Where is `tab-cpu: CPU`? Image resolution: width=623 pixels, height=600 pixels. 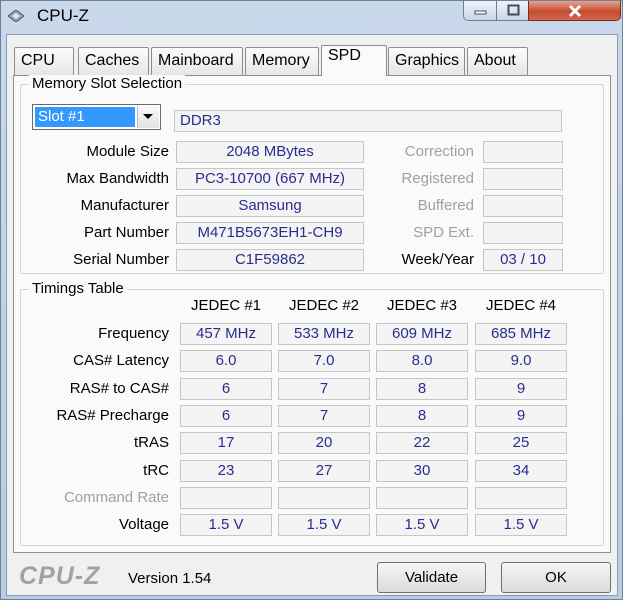
tab-cpu: CPU is located at coordinates (44, 61).